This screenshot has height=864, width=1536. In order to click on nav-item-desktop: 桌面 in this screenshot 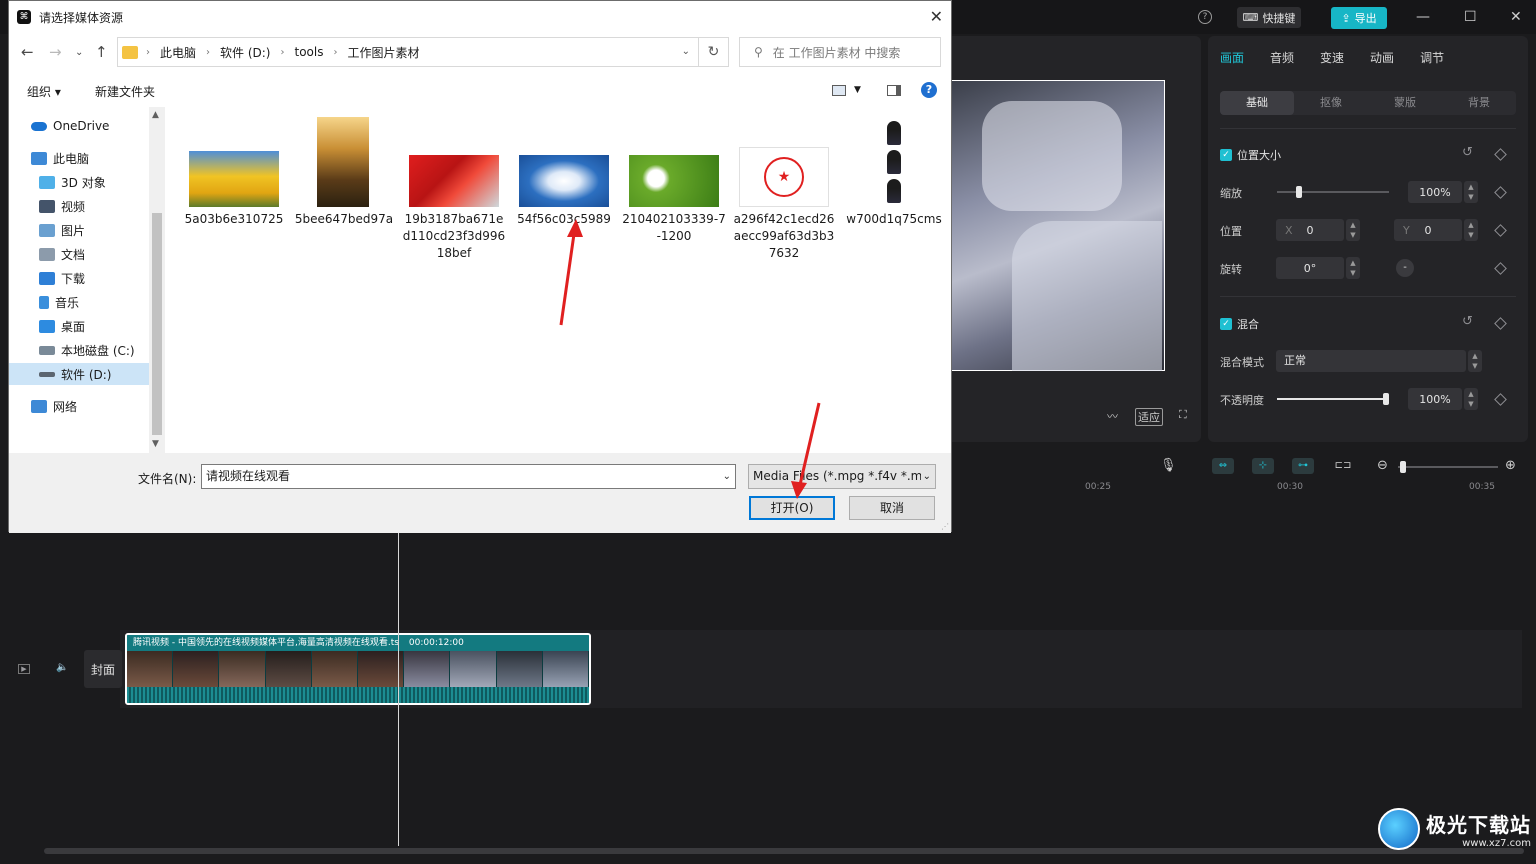, I will do `click(79, 326)`.